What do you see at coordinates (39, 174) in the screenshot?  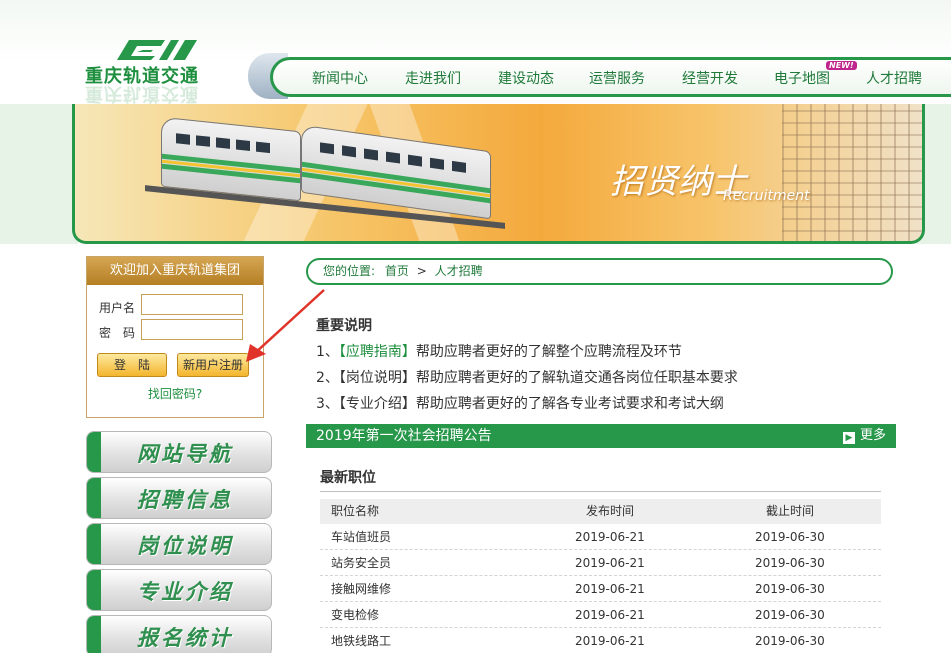 I see `banner-side-left` at bounding box center [39, 174].